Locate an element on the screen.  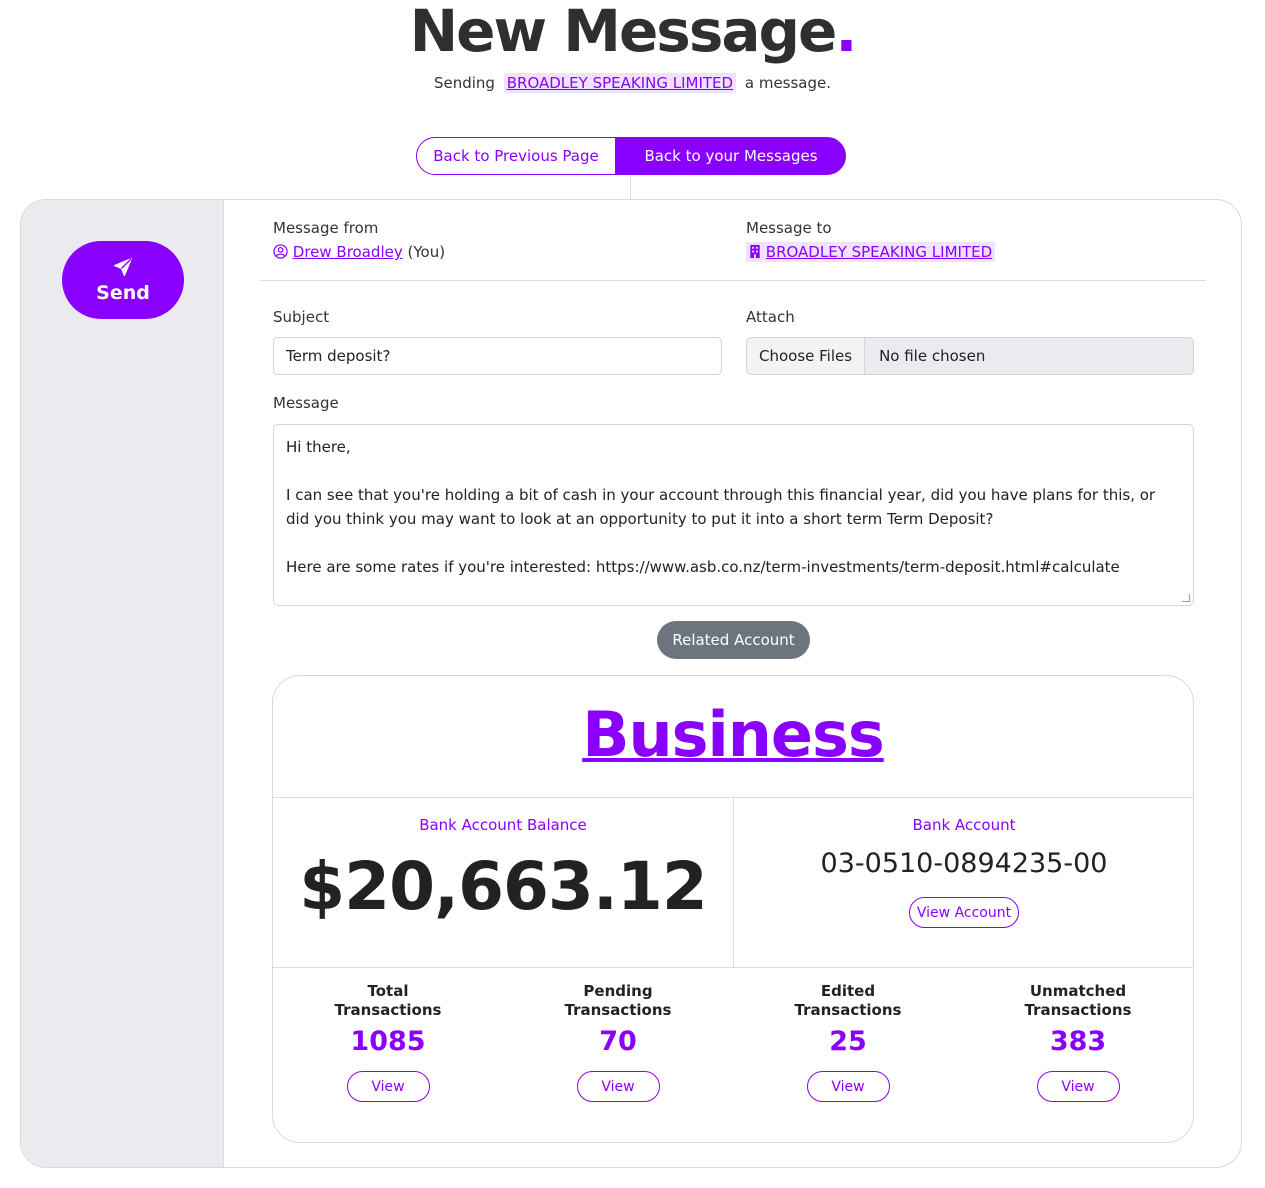
attach-file-input: Choose Files No file chosen is located at coordinates (970, 356).